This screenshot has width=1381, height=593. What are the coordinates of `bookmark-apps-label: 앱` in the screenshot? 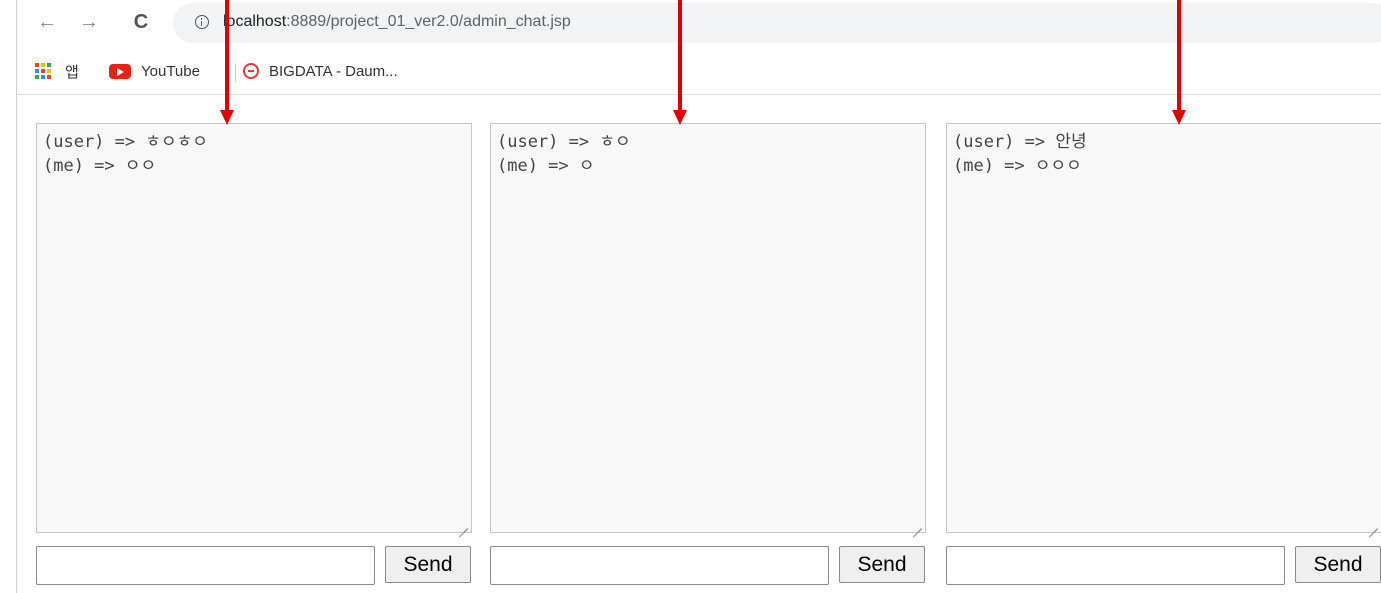 It's located at (72, 72).